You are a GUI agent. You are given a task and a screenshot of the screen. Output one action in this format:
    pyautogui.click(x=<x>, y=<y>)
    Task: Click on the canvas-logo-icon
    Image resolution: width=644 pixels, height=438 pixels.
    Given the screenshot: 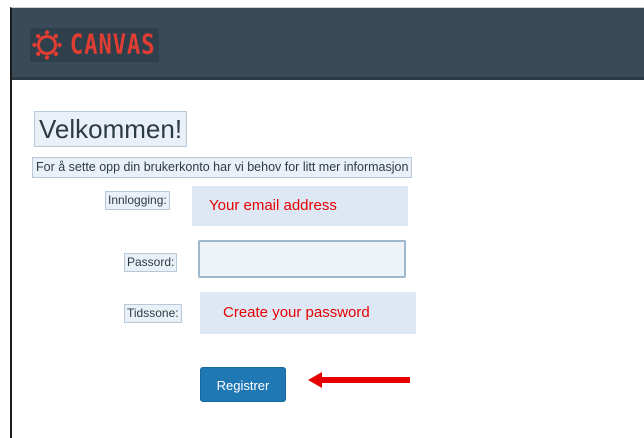 What is the action you would take?
    pyautogui.click(x=47, y=45)
    